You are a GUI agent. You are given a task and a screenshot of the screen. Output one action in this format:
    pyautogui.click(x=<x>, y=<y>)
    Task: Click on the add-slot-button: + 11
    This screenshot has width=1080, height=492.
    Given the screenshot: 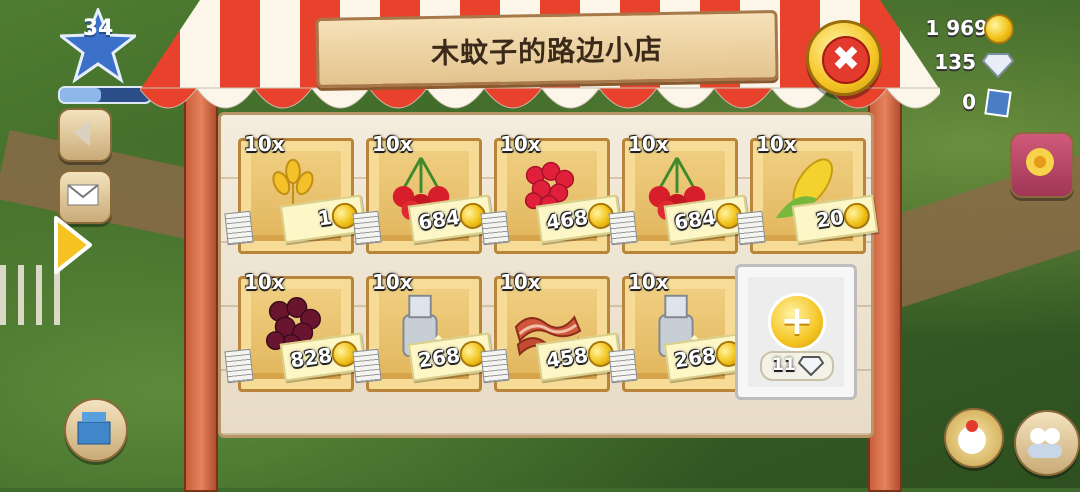 What is the action you would take?
    pyautogui.click(x=796, y=332)
    